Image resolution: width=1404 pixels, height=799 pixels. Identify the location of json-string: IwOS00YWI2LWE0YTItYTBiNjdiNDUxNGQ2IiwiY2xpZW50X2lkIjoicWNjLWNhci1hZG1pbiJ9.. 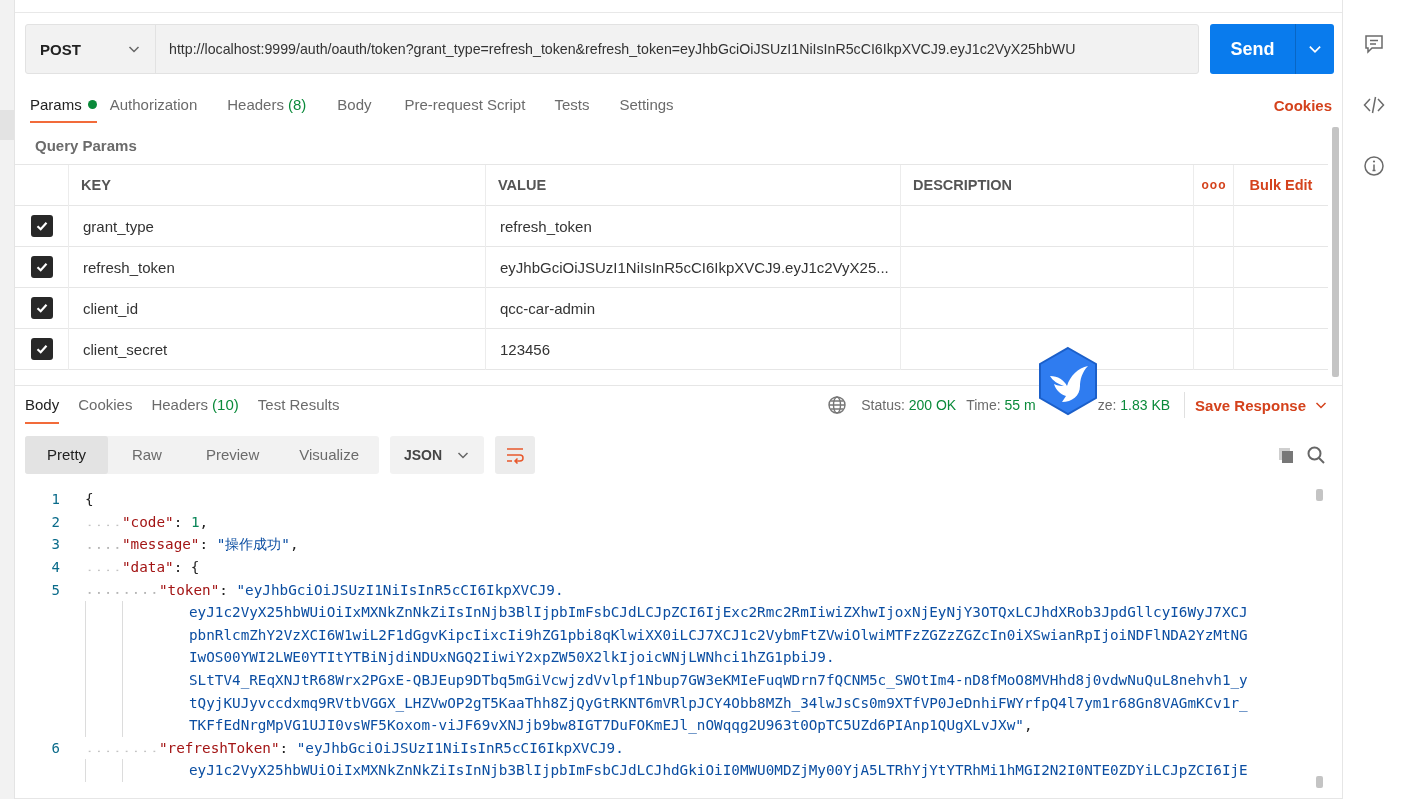
(512, 657).